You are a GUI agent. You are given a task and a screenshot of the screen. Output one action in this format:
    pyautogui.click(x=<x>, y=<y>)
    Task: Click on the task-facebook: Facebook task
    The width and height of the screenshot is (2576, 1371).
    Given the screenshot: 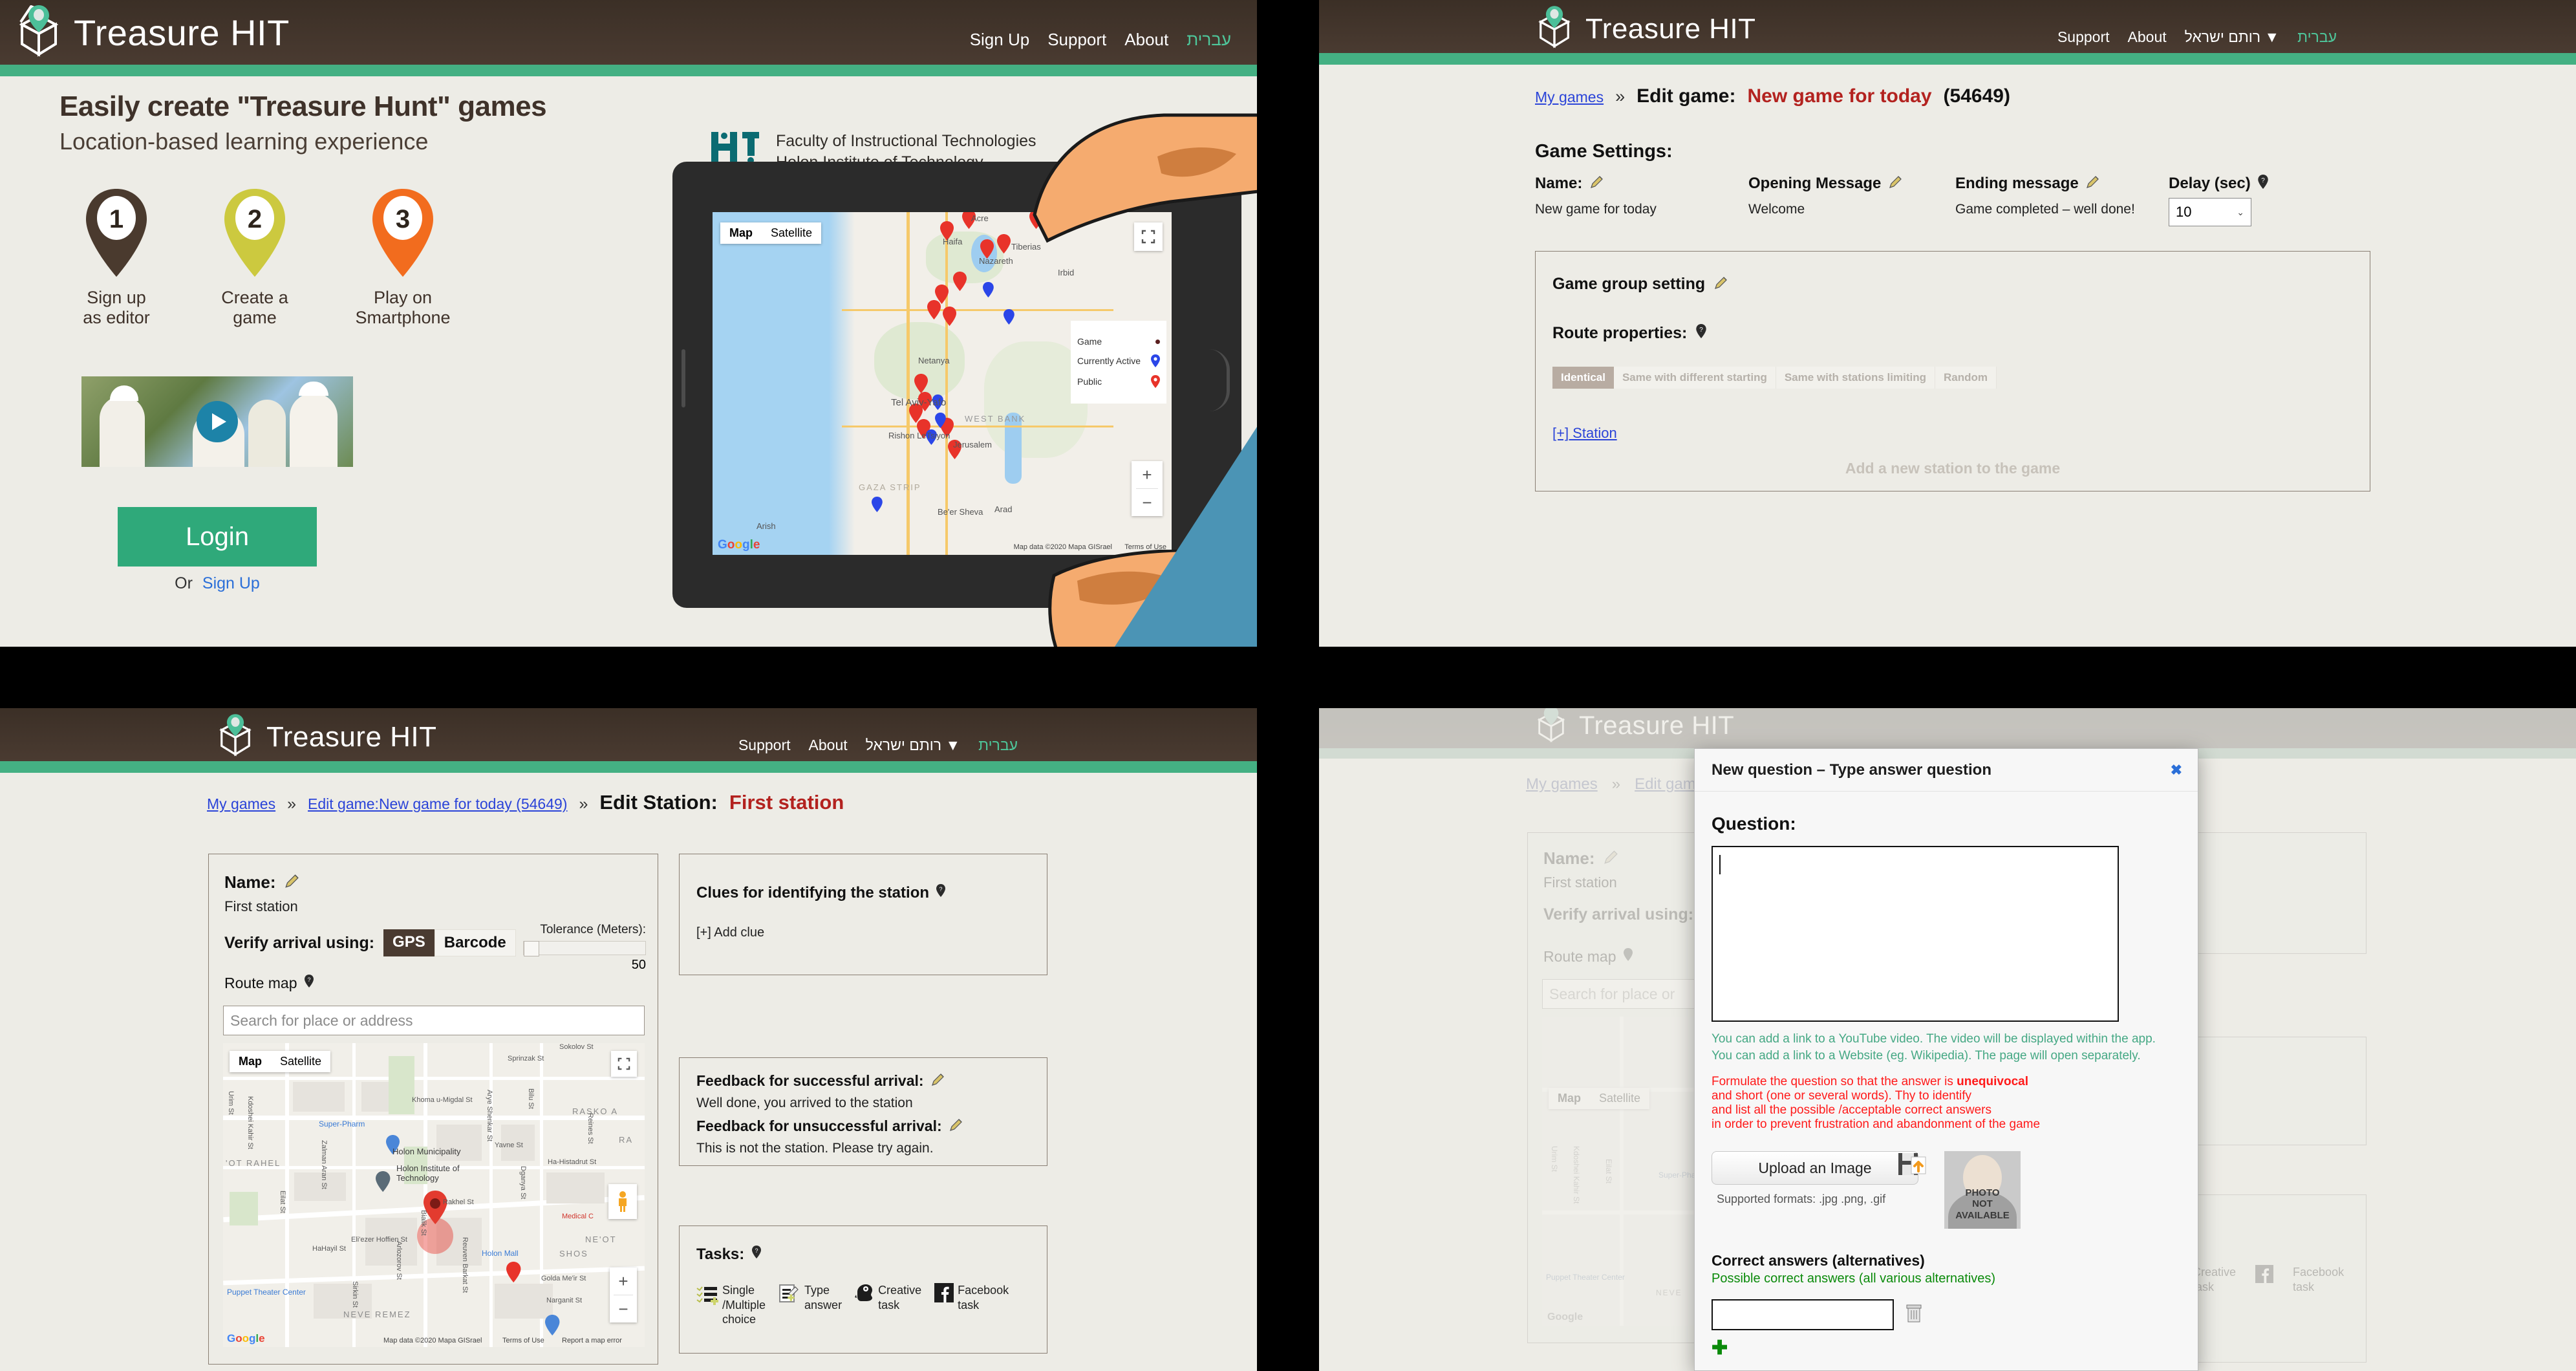 What is the action you would take?
    pyautogui.click(x=971, y=1297)
    